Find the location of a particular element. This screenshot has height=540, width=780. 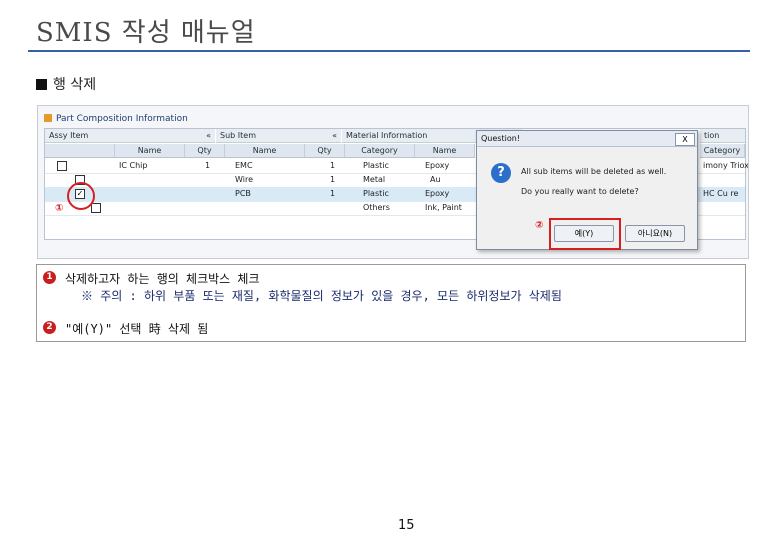

column-header-sub-name: Name is located at coordinates (265, 151).